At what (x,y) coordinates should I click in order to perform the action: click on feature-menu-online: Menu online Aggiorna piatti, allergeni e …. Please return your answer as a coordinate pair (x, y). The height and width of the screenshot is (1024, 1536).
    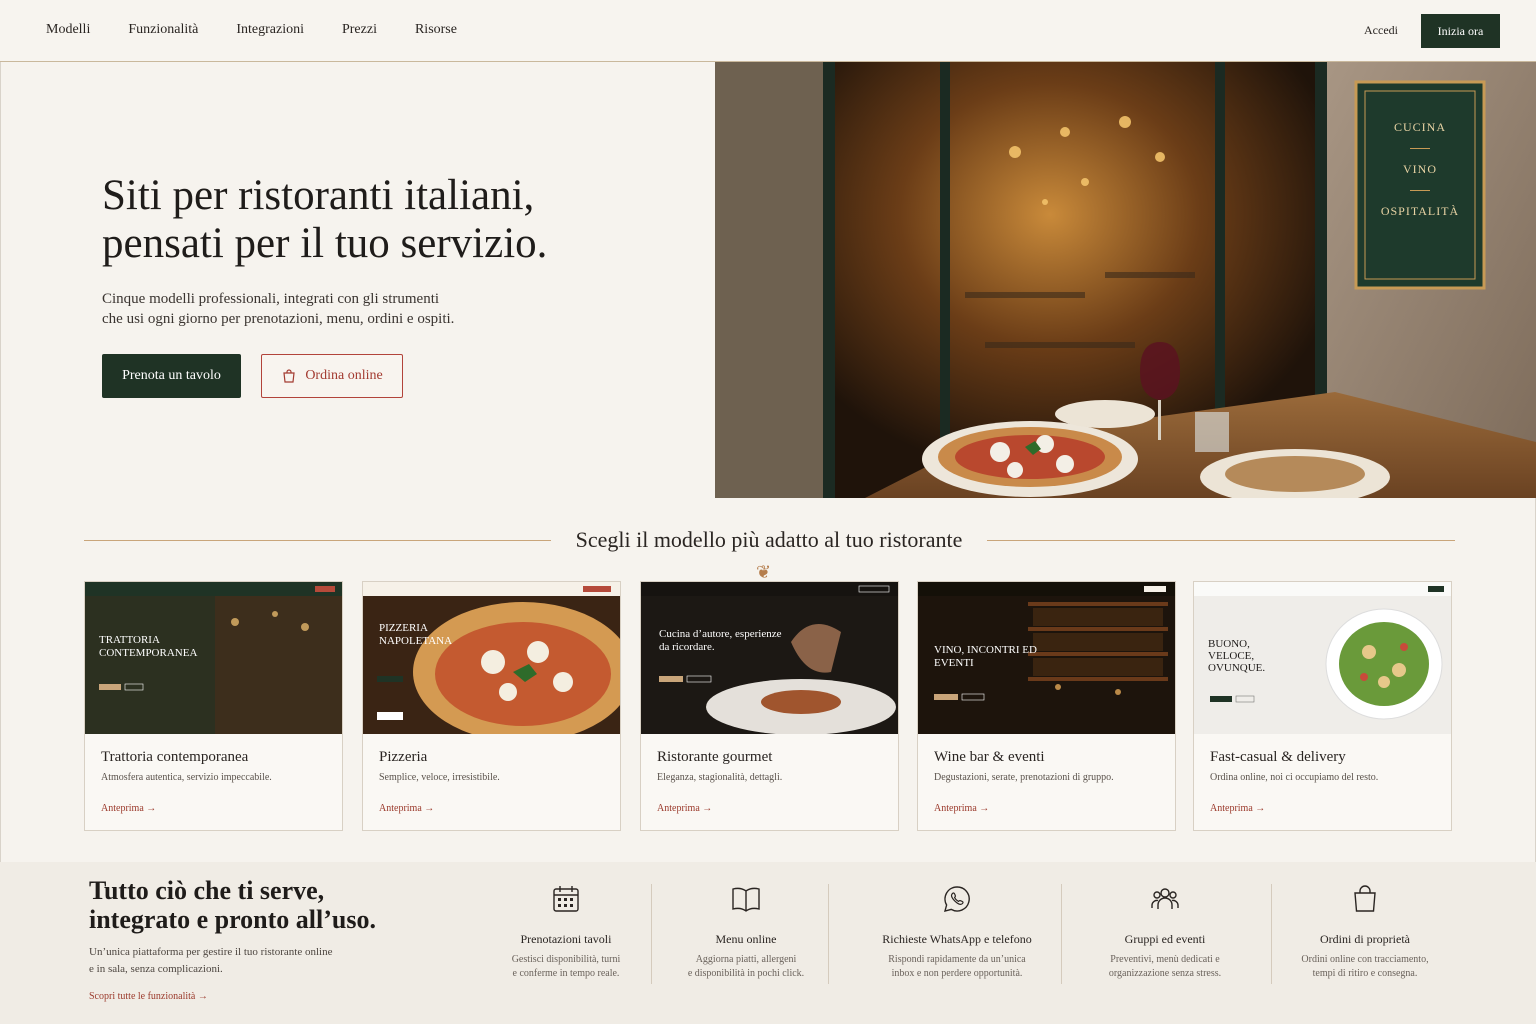
    Looking at the image, I should click on (746, 932).